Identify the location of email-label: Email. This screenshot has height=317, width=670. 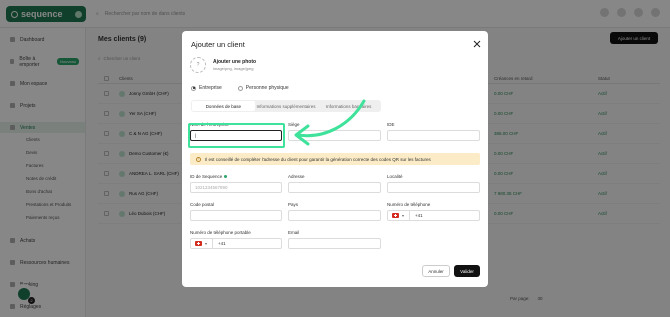
(294, 232).